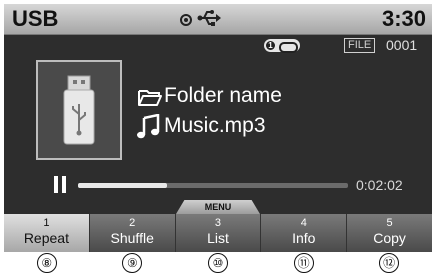 The width and height of the screenshot is (437, 274). I want to click on callout-marker: ⑪, so click(303, 263).